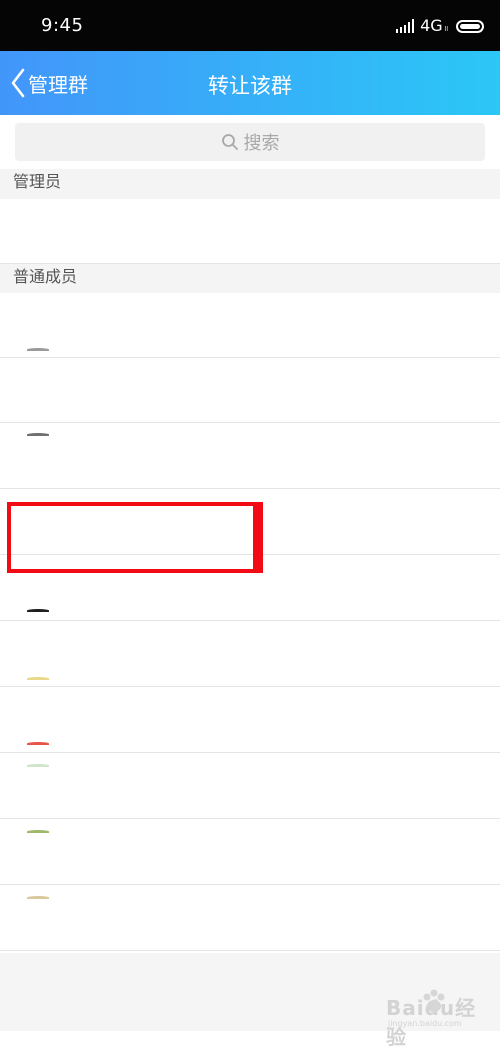 This screenshot has width=500, height=1050. What do you see at coordinates (135, 537) in the screenshot?
I see `highlight-annotation` at bounding box center [135, 537].